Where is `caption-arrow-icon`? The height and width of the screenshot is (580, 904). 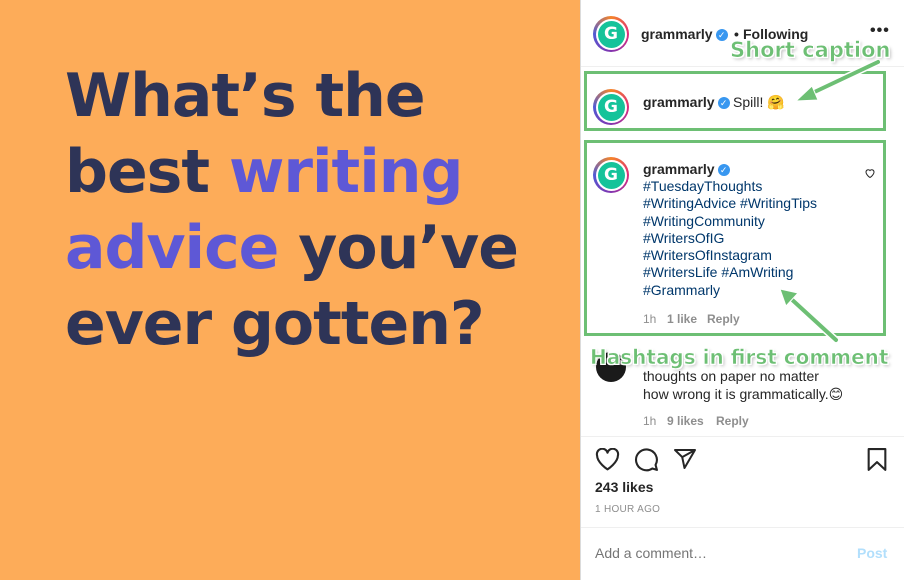
caption-arrow-icon is located at coordinates (838, 80).